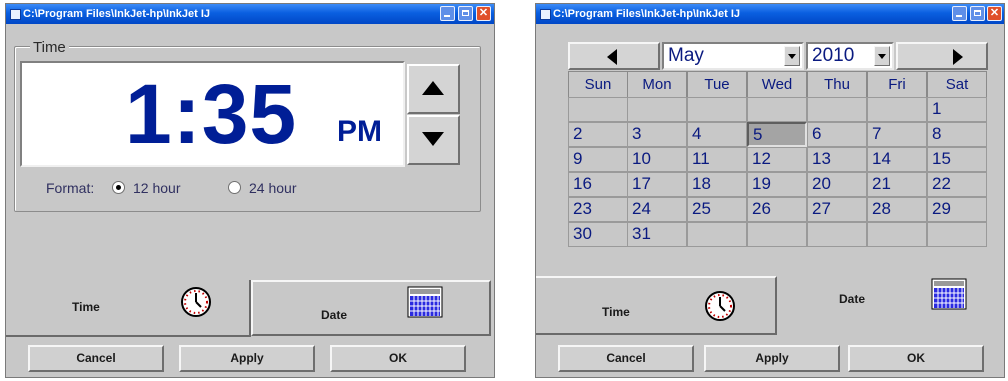  I want to click on time-group-label: Time, so click(49, 47).